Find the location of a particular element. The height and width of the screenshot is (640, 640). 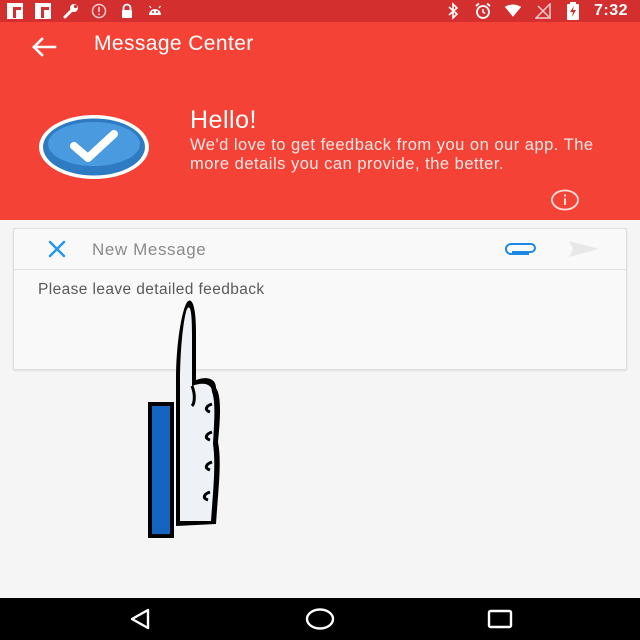

close-x-icon is located at coordinates (57, 249).